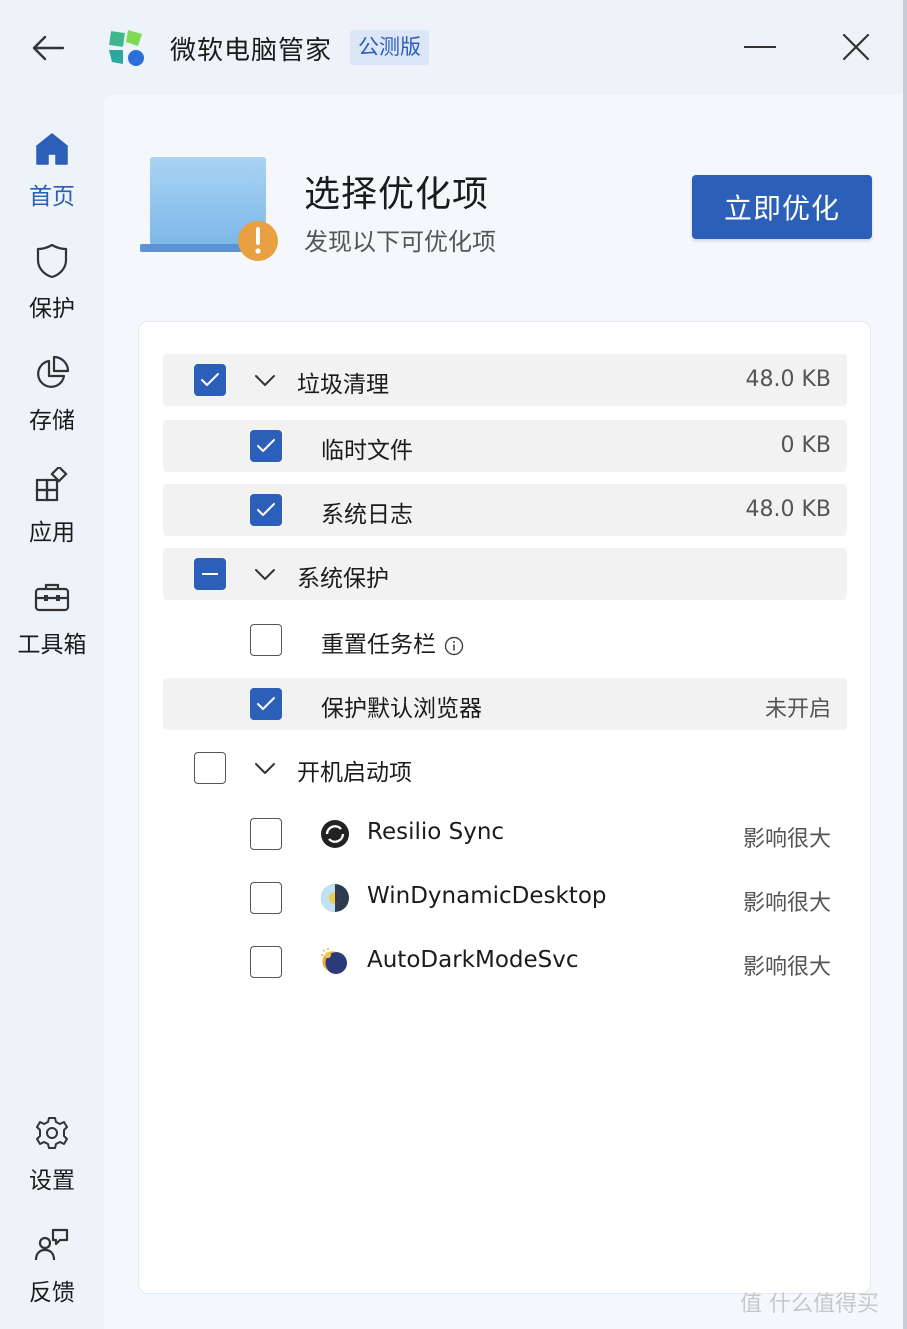  Describe the element at coordinates (473, 960) in the screenshot. I see `item-label: AutoDarkModeSvc` at that location.